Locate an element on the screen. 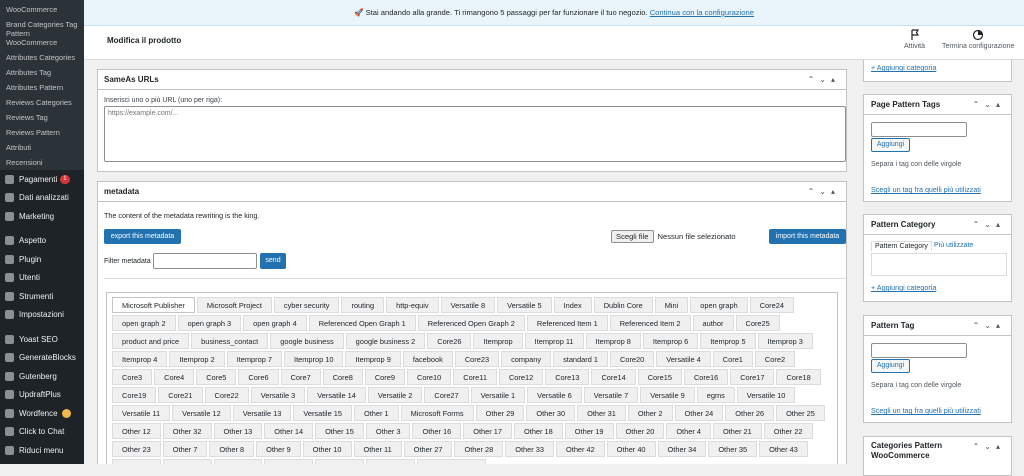 This screenshot has height=476, width=1024. metadata-tab: Other 16 is located at coordinates (437, 431).